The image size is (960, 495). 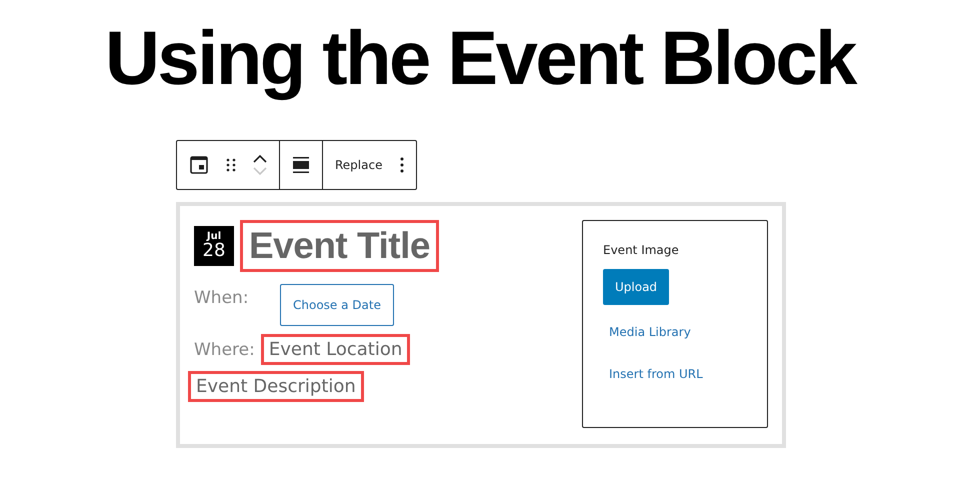 I want to click on drag-icon, so click(x=231, y=165).